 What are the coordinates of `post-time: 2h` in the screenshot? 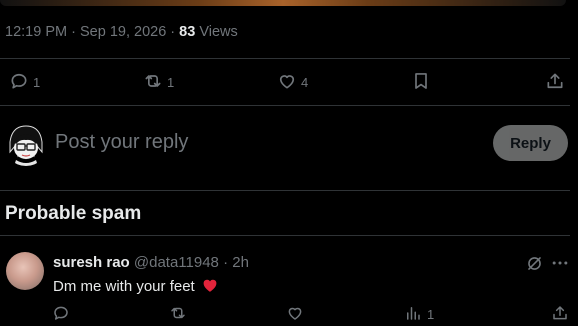 It's located at (240, 262).